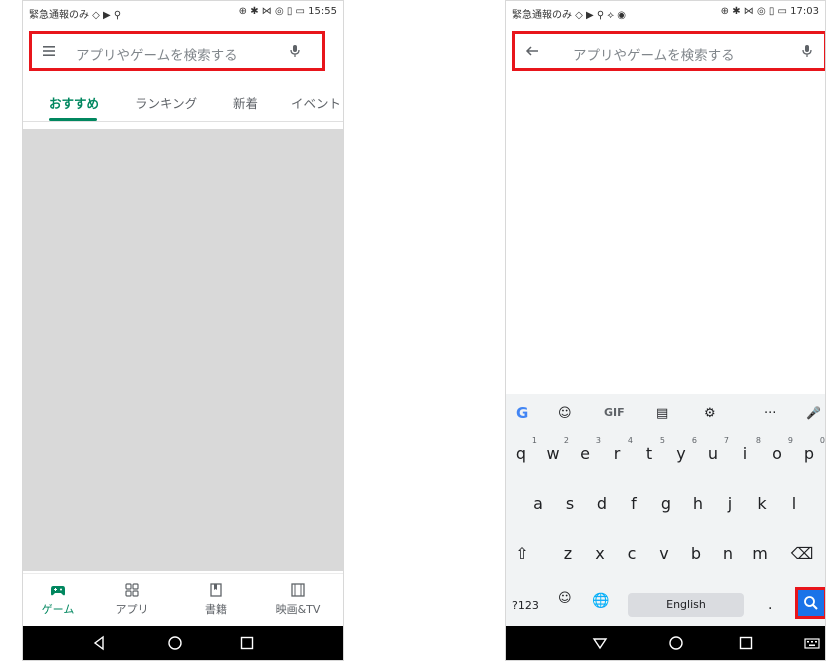 This screenshot has width=826, height=661. What do you see at coordinates (686, 605) in the screenshot?
I see `space-bar: English` at bounding box center [686, 605].